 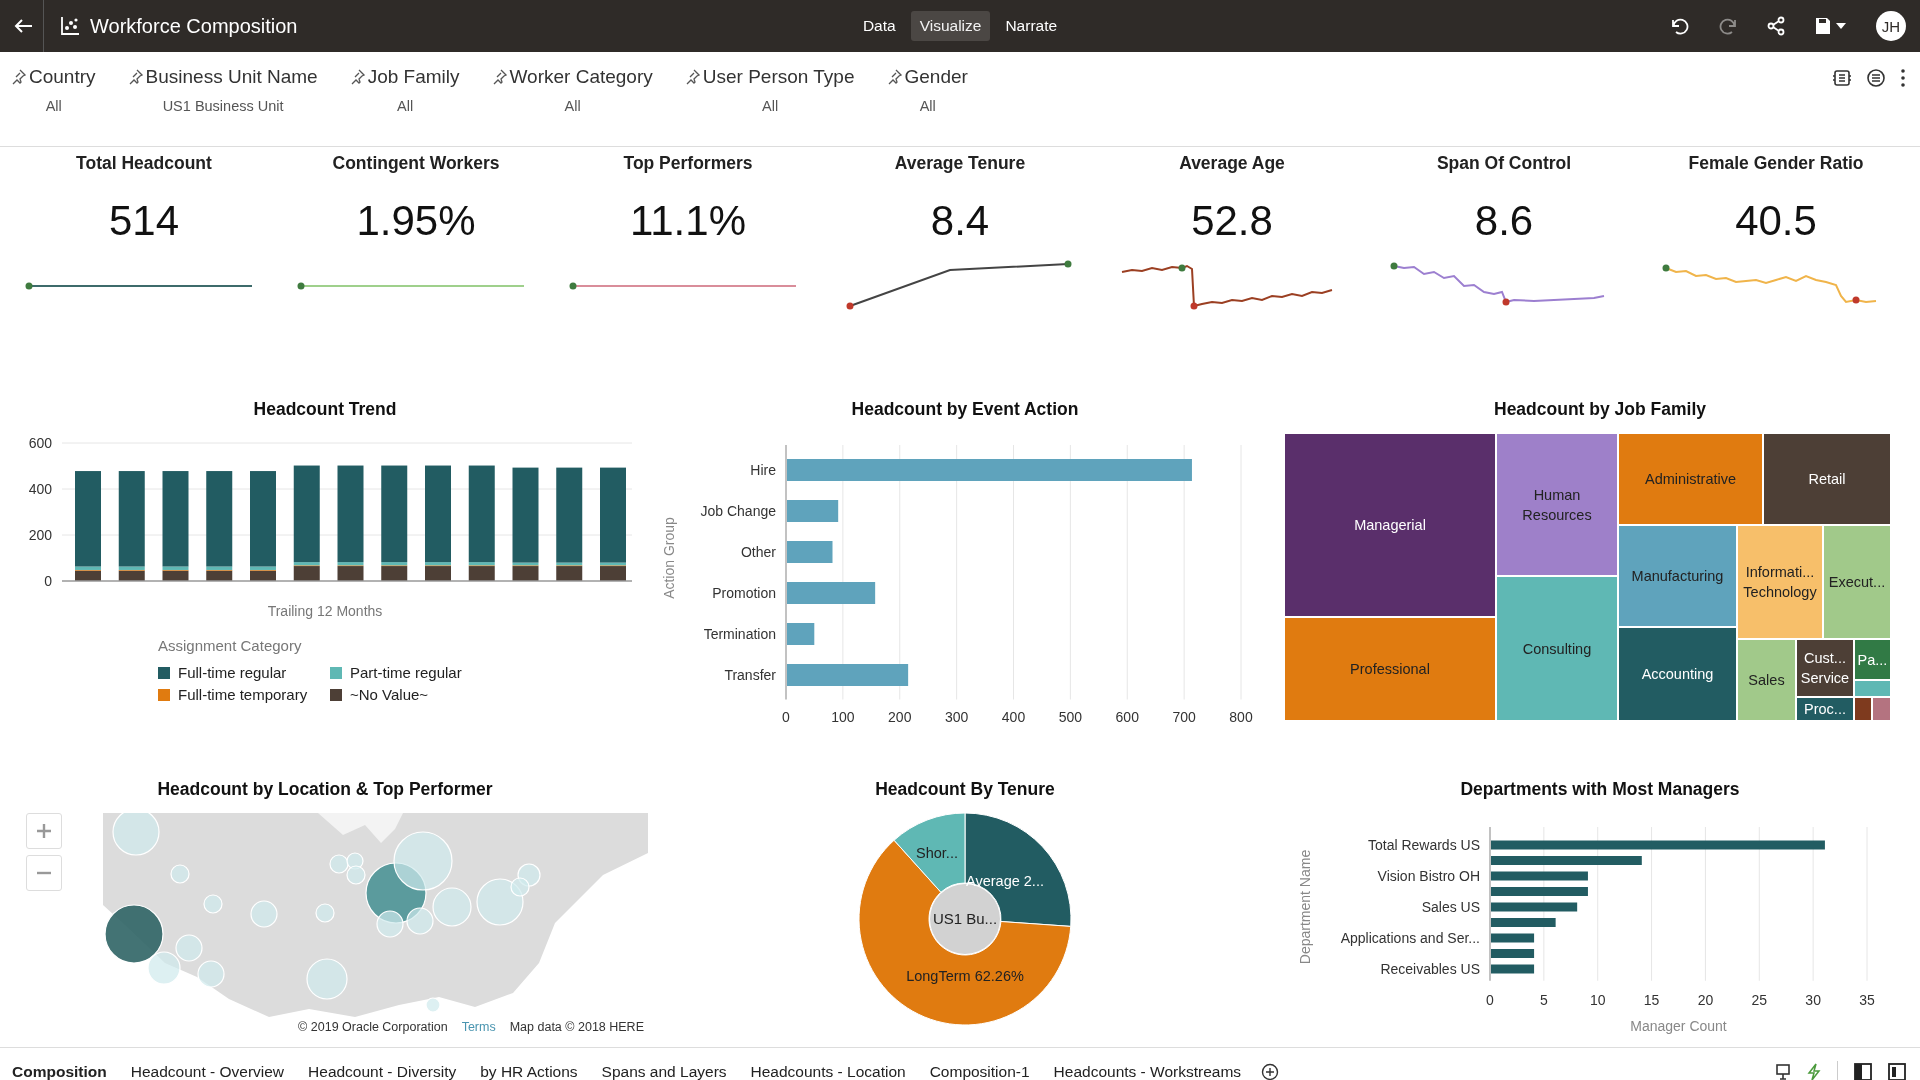 What do you see at coordinates (936, 77) in the screenshot?
I see `filter-label: Gender` at bounding box center [936, 77].